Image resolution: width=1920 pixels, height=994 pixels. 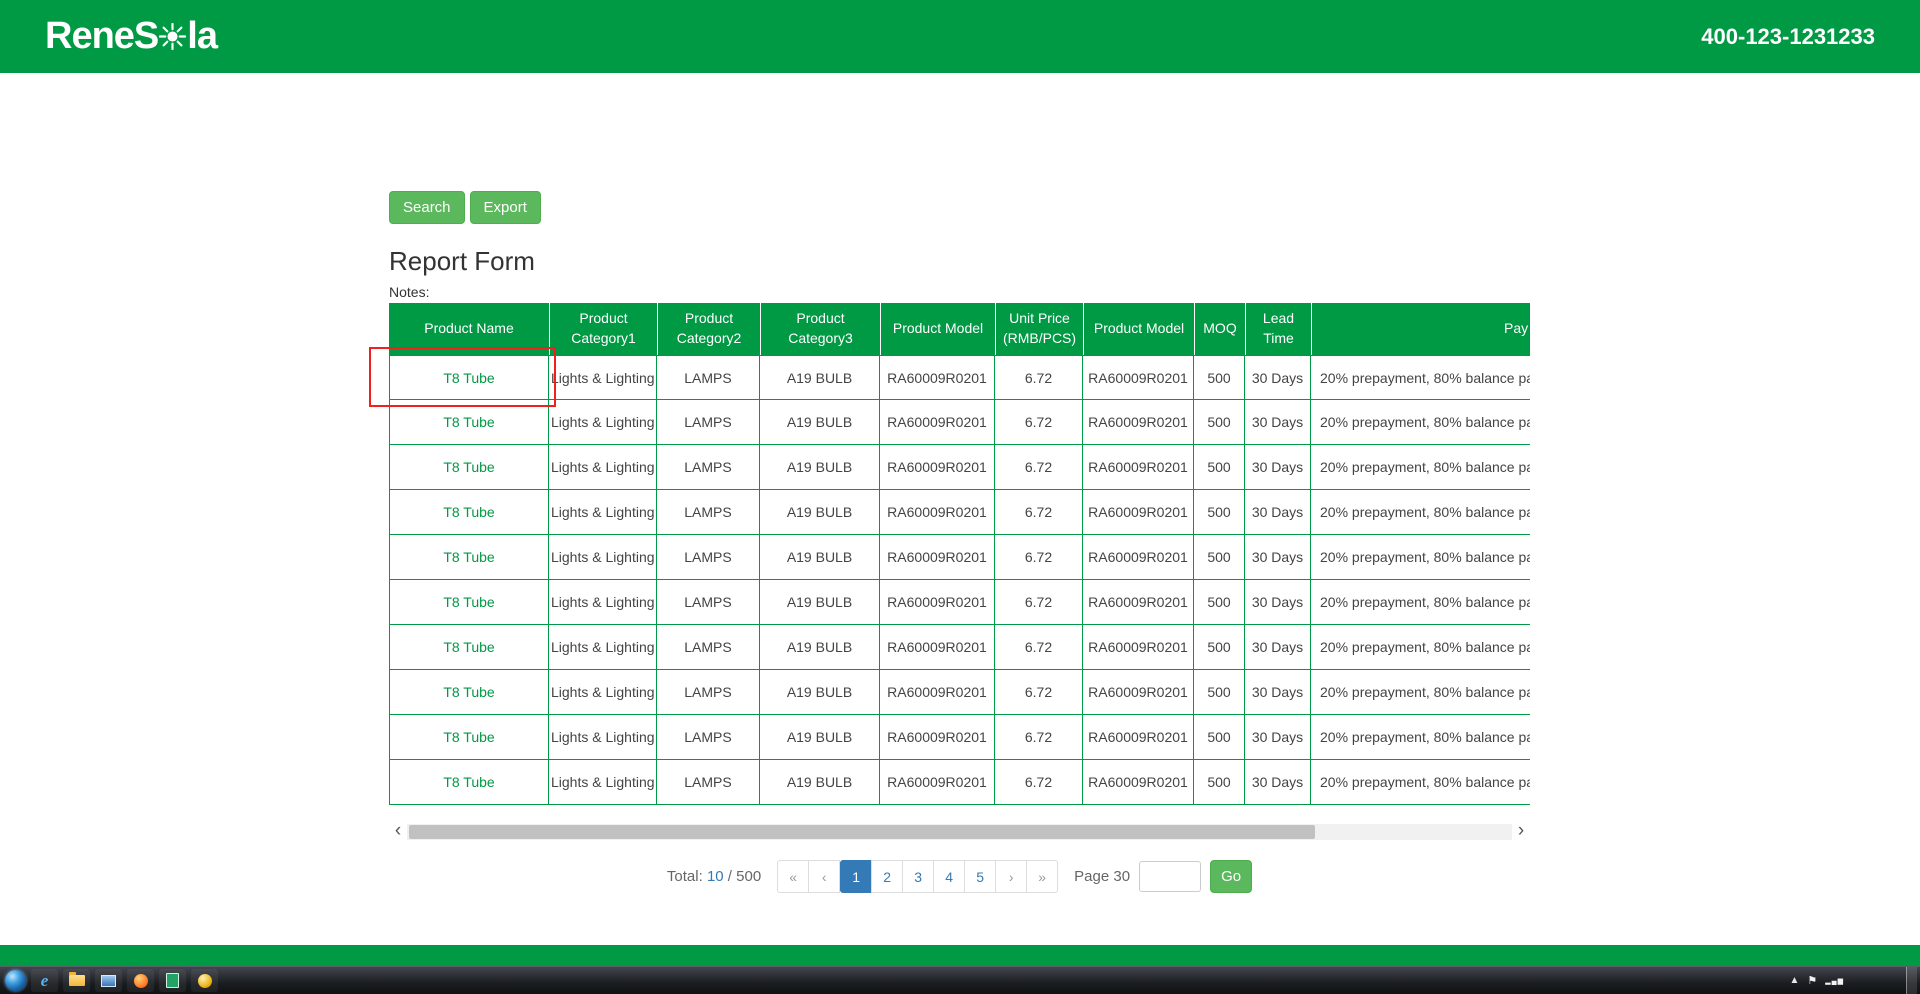 What do you see at coordinates (1521, 830) in the screenshot?
I see `scroll-right-arrow-icon: ›` at bounding box center [1521, 830].